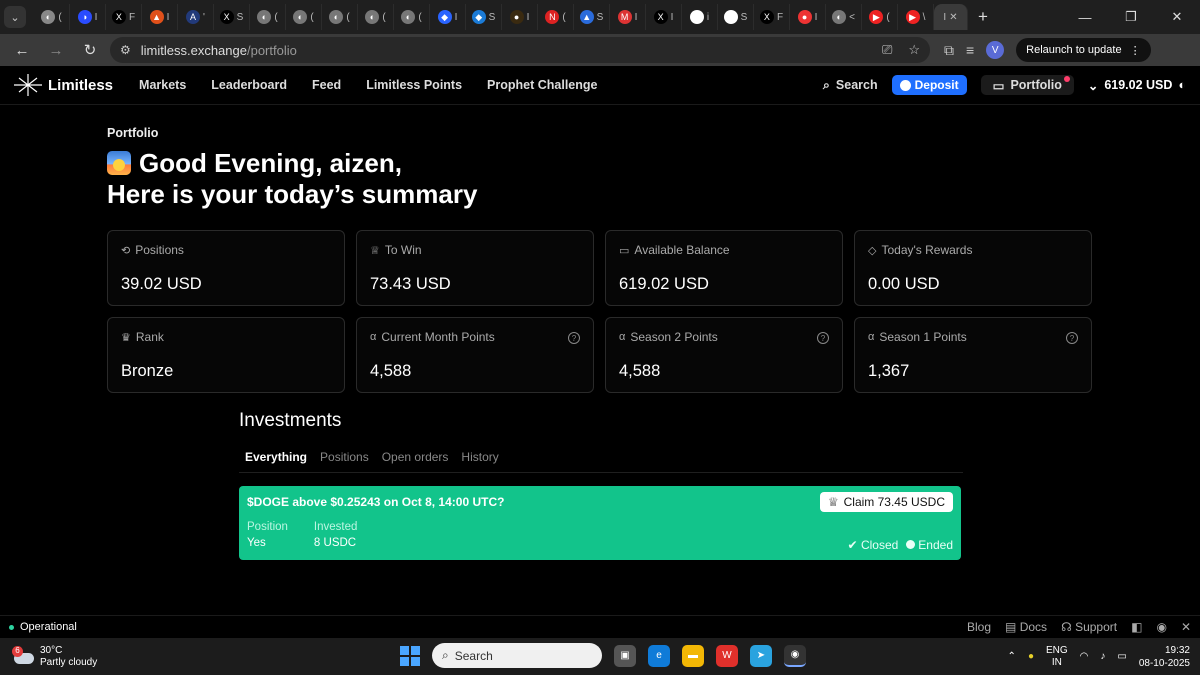  I want to click on nav-link-markets: Markets, so click(162, 85).